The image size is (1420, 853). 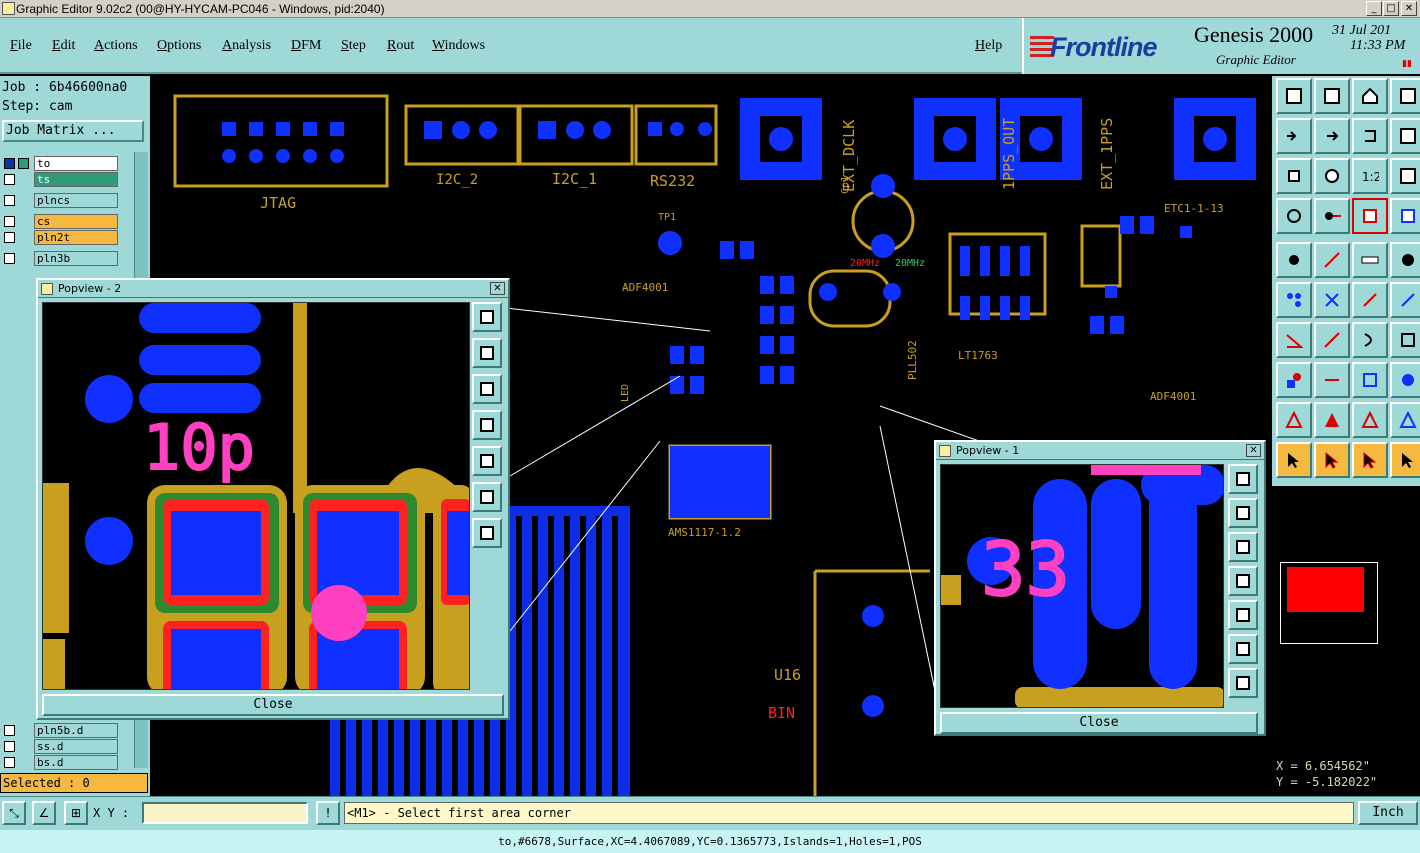 What do you see at coordinates (1294, 176) in the screenshot?
I see `tool-fit-icon` at bounding box center [1294, 176].